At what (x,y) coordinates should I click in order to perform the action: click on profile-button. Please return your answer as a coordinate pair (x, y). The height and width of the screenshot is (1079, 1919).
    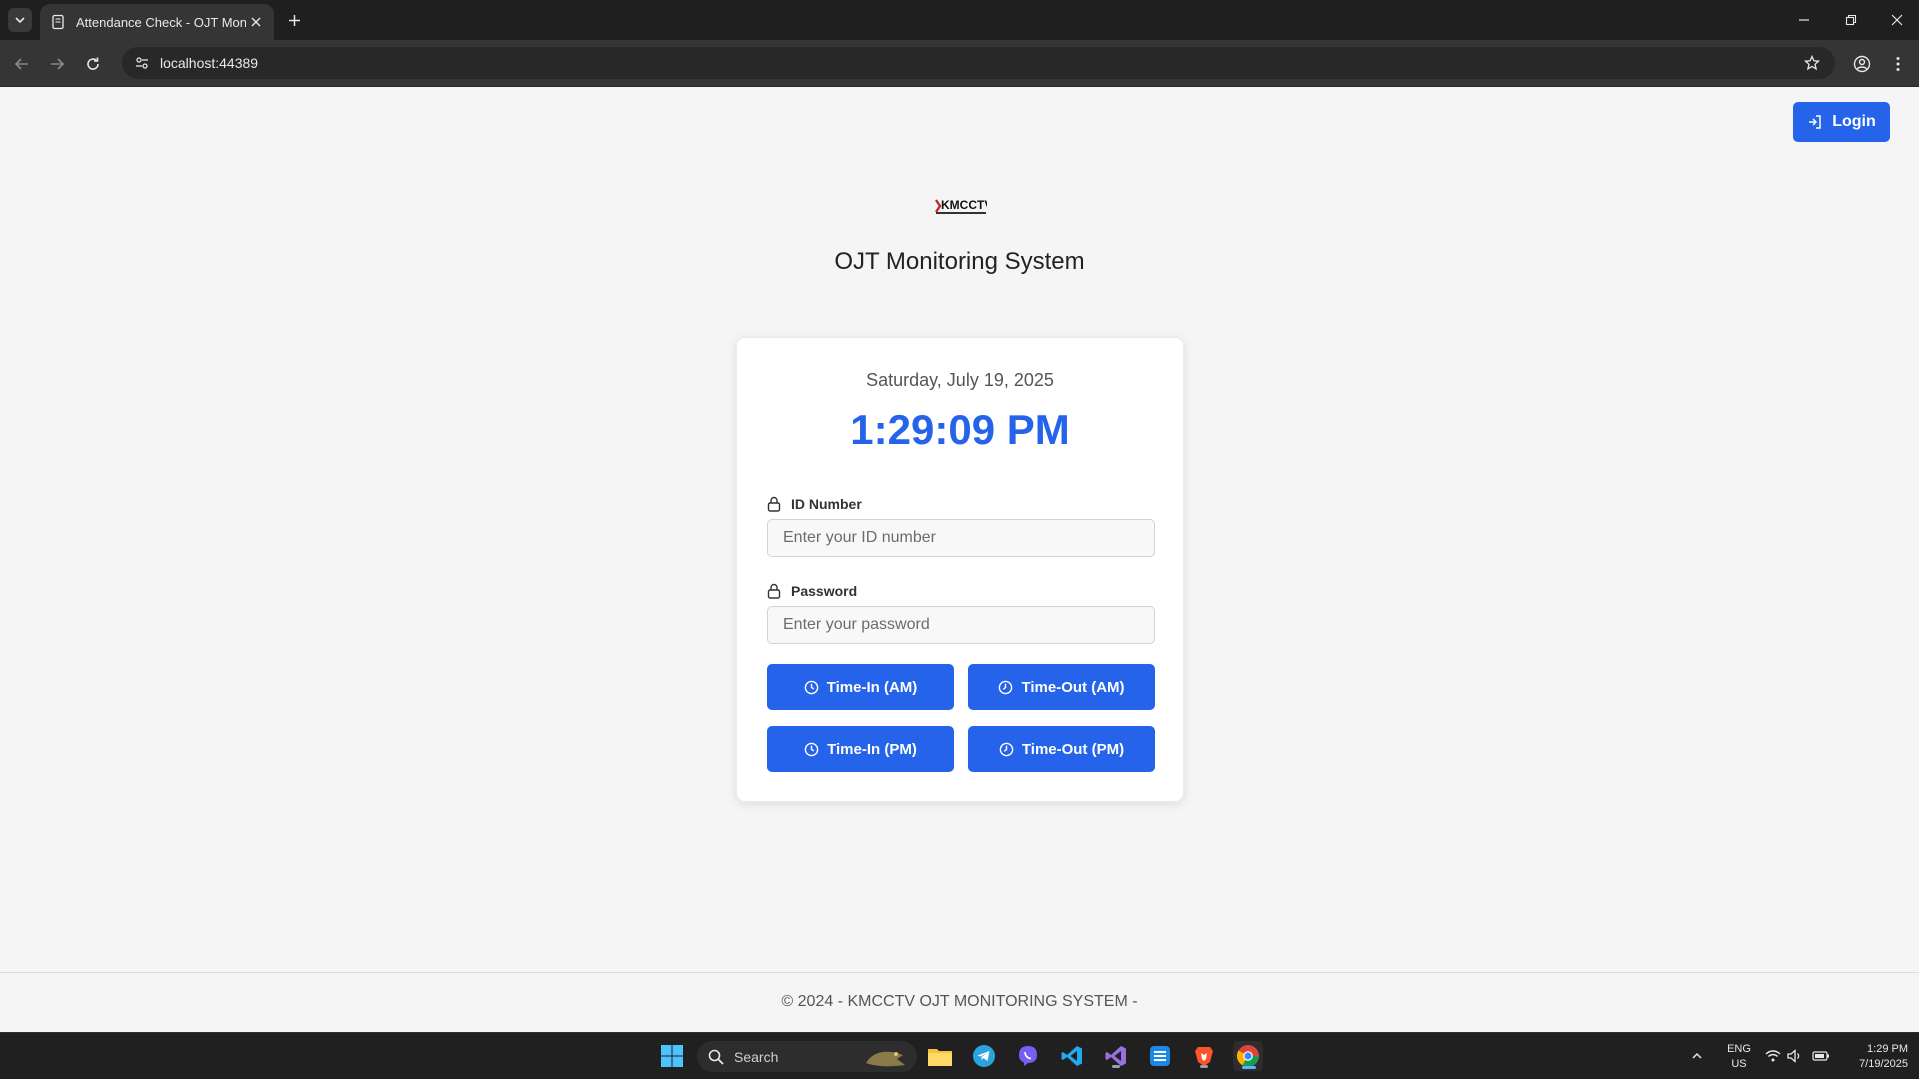
    Looking at the image, I should click on (1862, 64).